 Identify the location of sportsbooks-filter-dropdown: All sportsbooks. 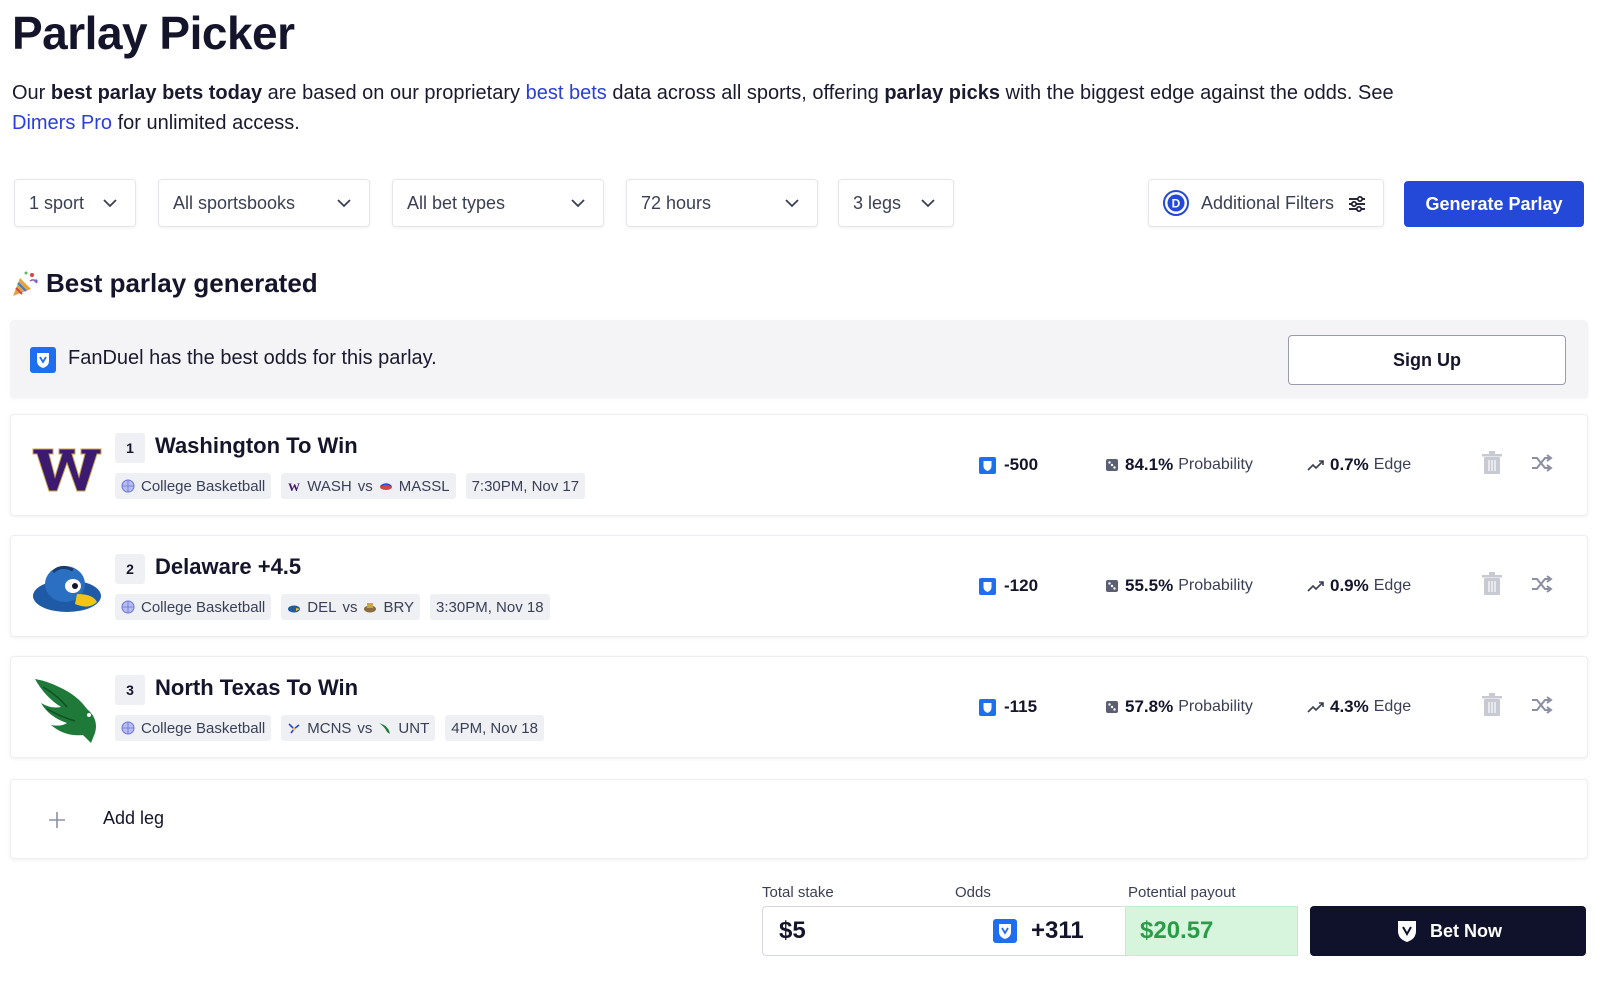
(264, 203).